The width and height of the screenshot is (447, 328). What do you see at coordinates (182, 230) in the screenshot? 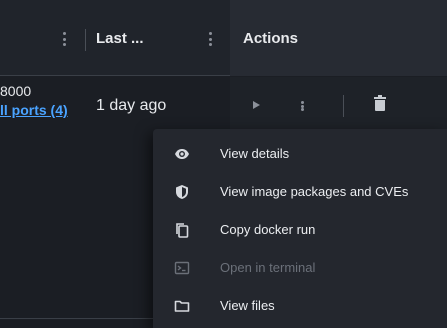
I see `copy-icon` at bounding box center [182, 230].